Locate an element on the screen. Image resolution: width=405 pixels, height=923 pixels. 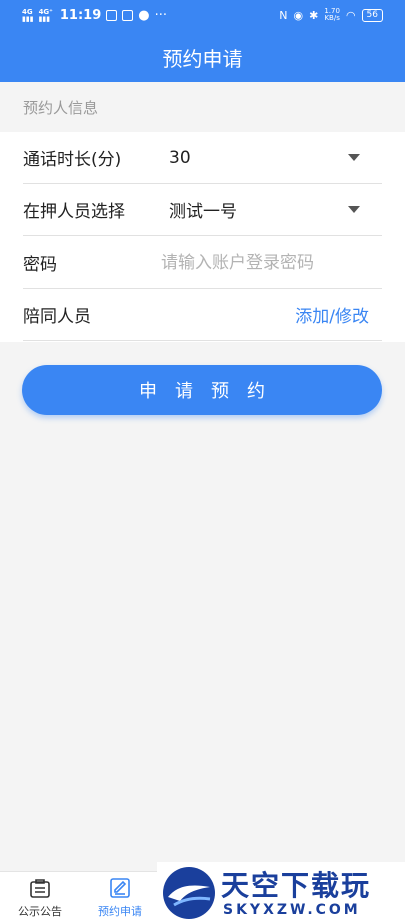
duration-value: 30 is located at coordinates (180, 157).